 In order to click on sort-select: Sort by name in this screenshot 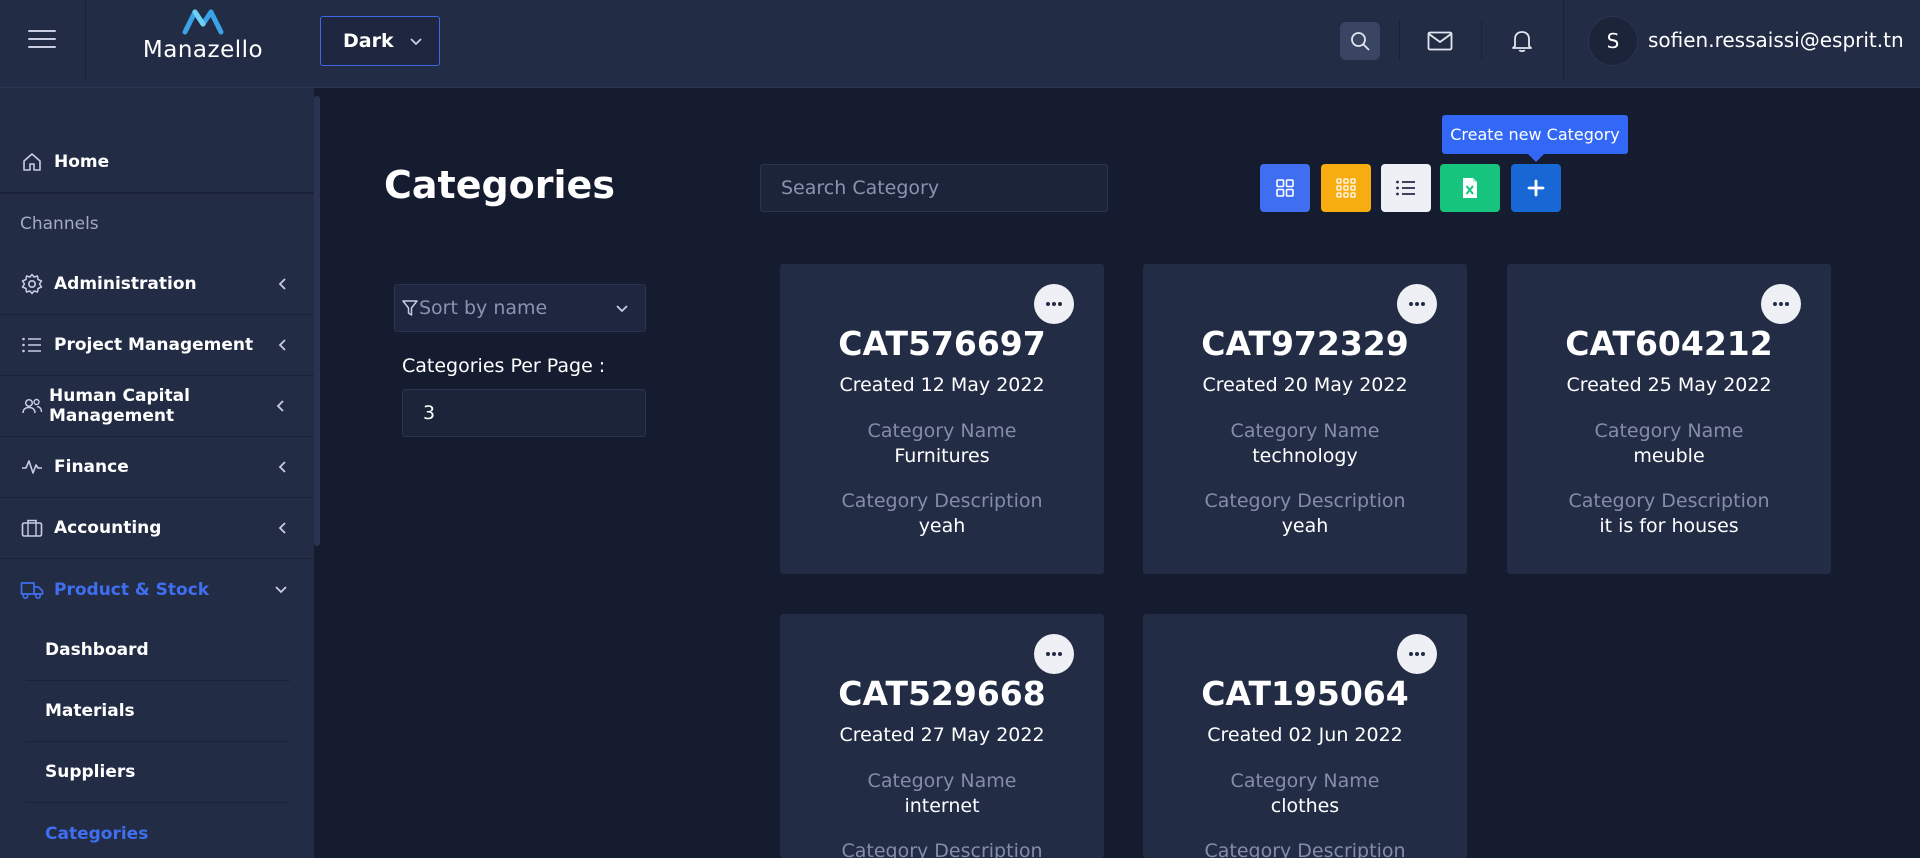, I will do `click(520, 308)`.